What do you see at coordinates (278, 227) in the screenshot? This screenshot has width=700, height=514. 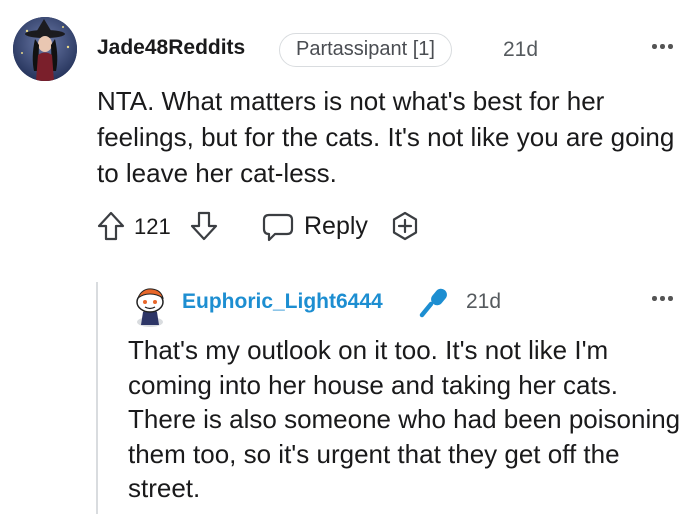 I see `speech-bubble-icon` at bounding box center [278, 227].